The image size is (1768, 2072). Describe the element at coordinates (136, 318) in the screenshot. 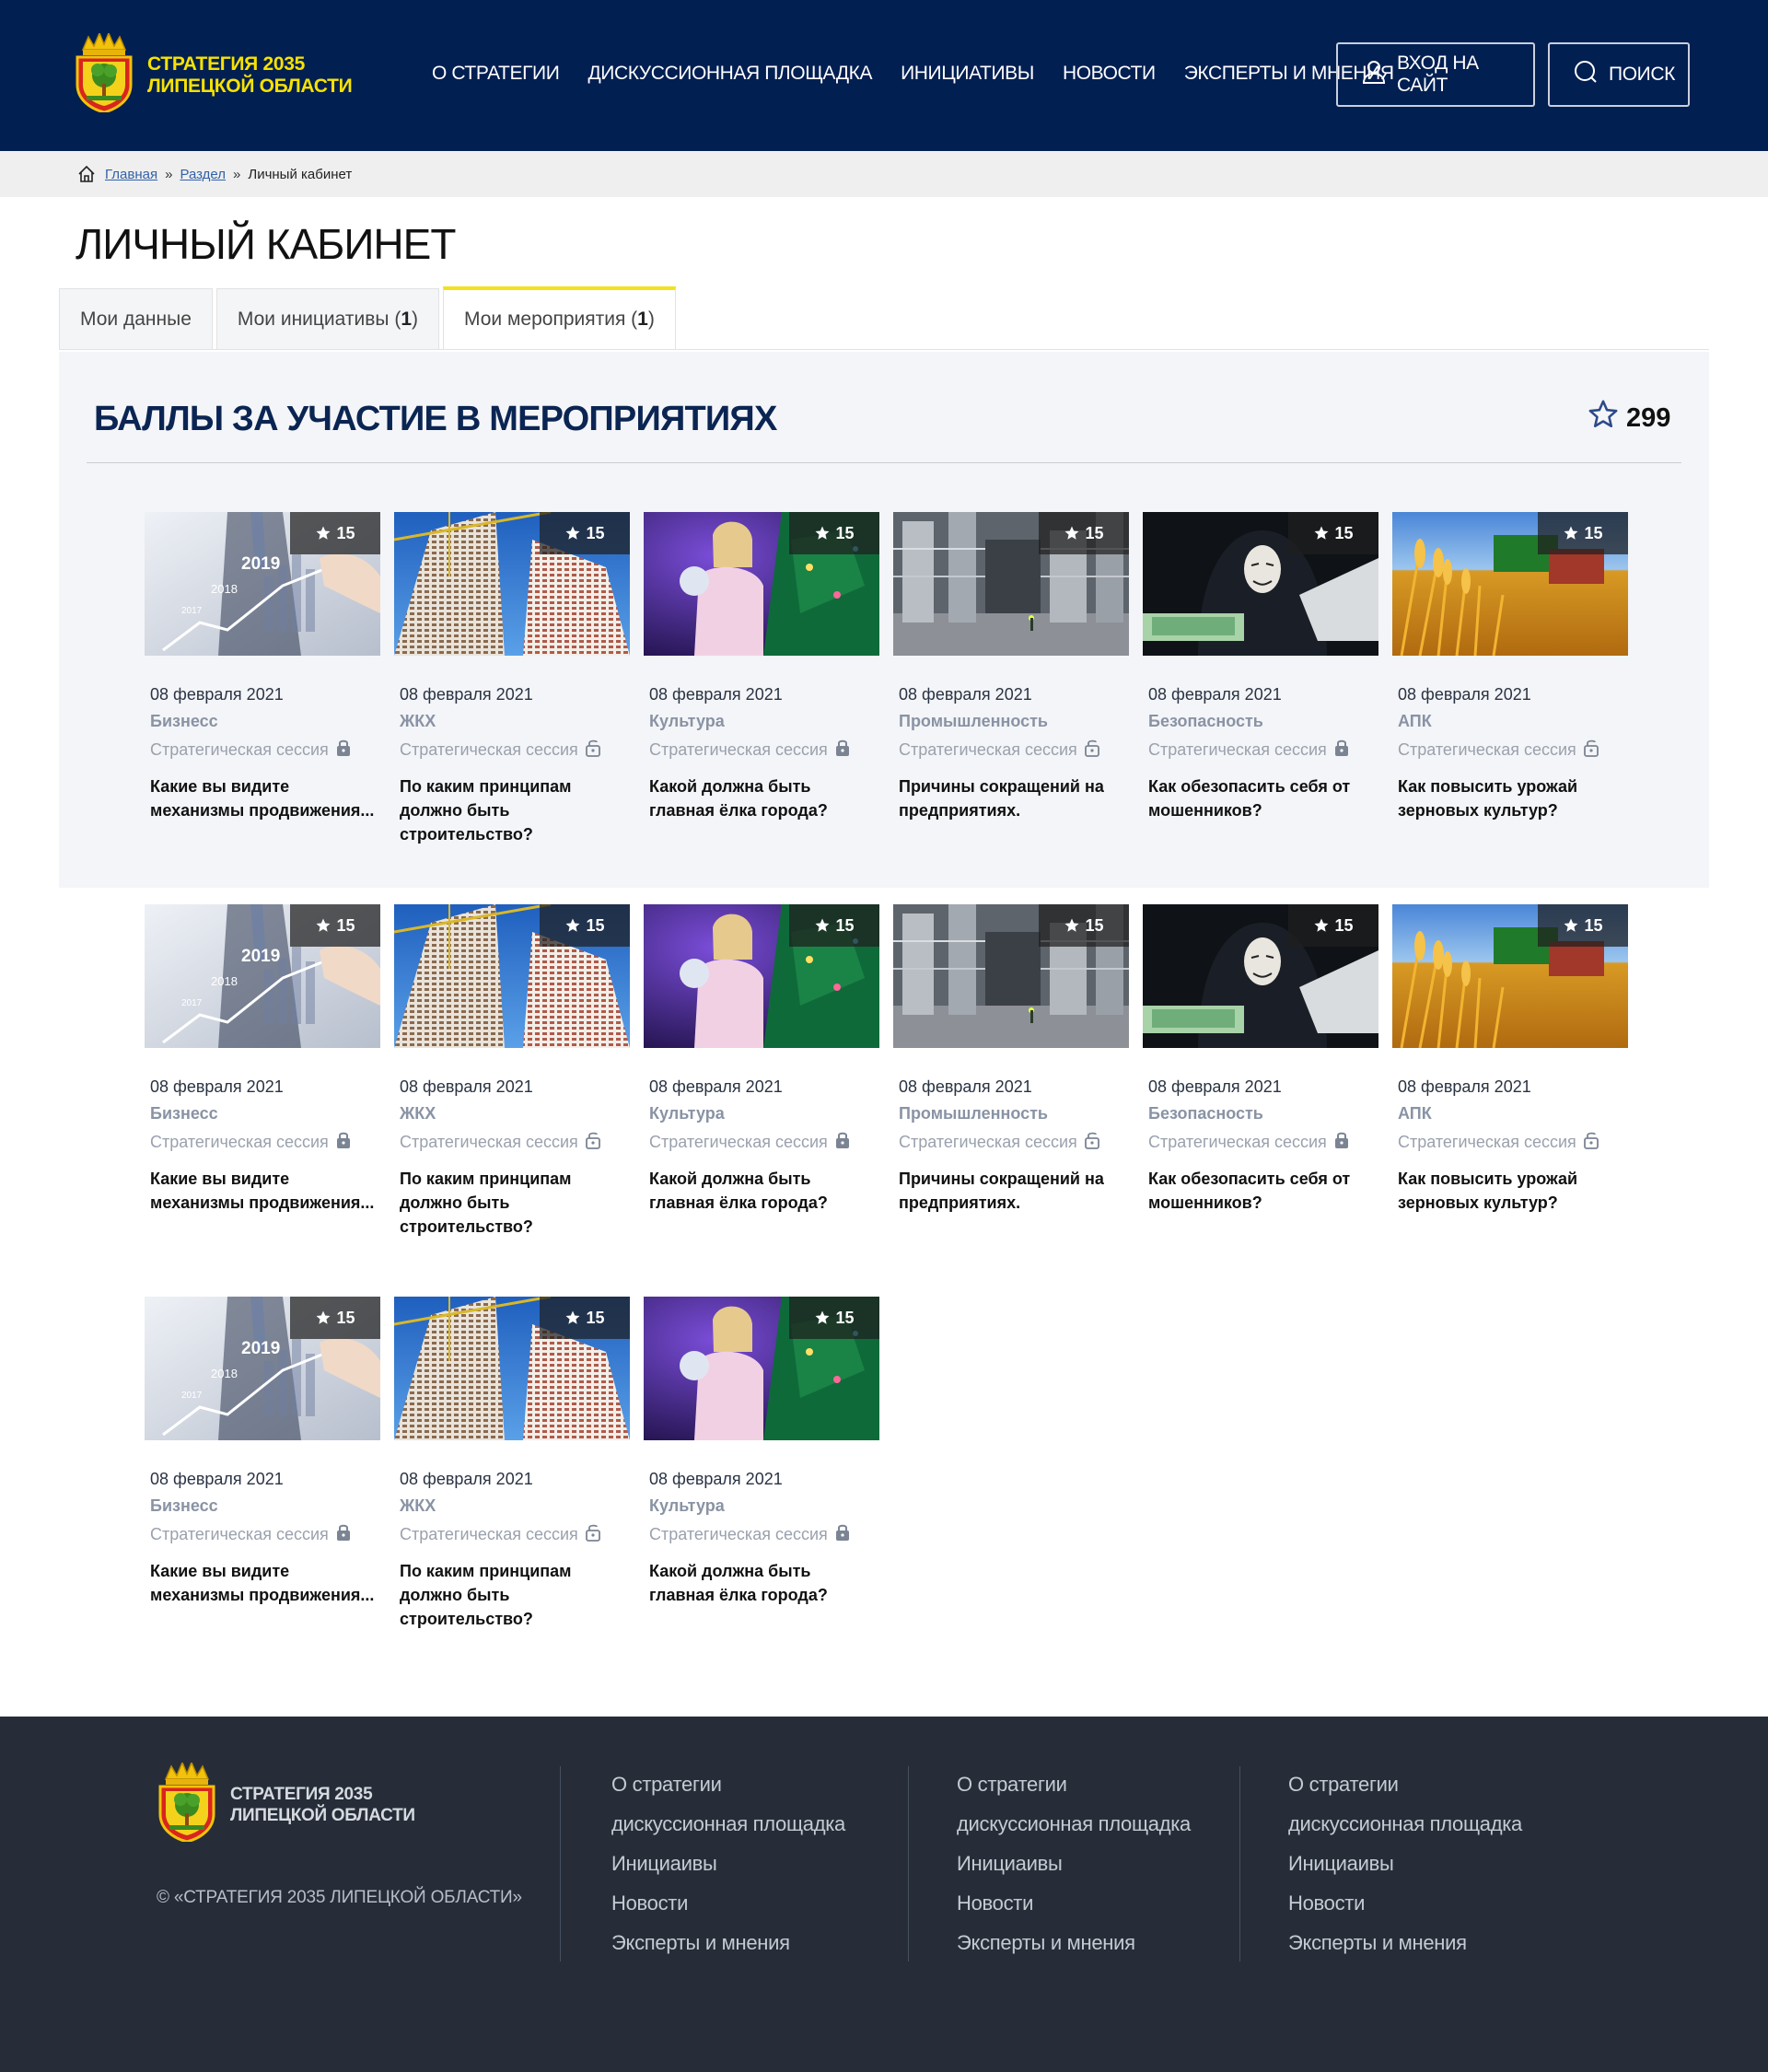

I see `tab-my-data: Мои данные` at that location.